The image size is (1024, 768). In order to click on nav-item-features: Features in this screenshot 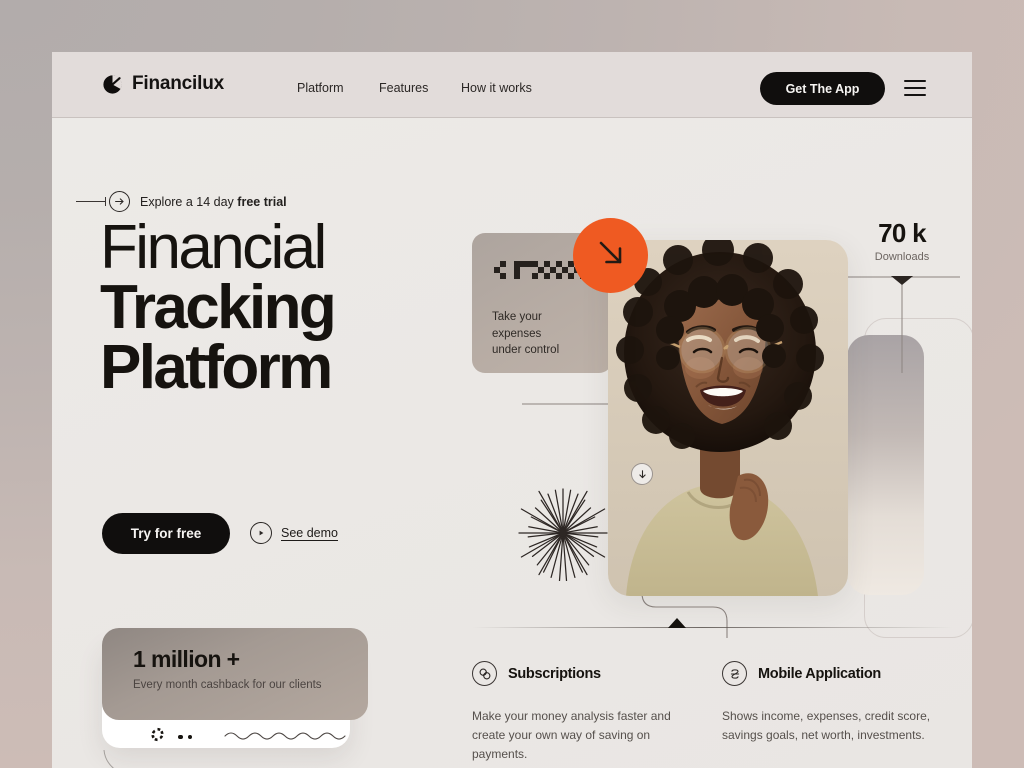, I will do `click(403, 88)`.